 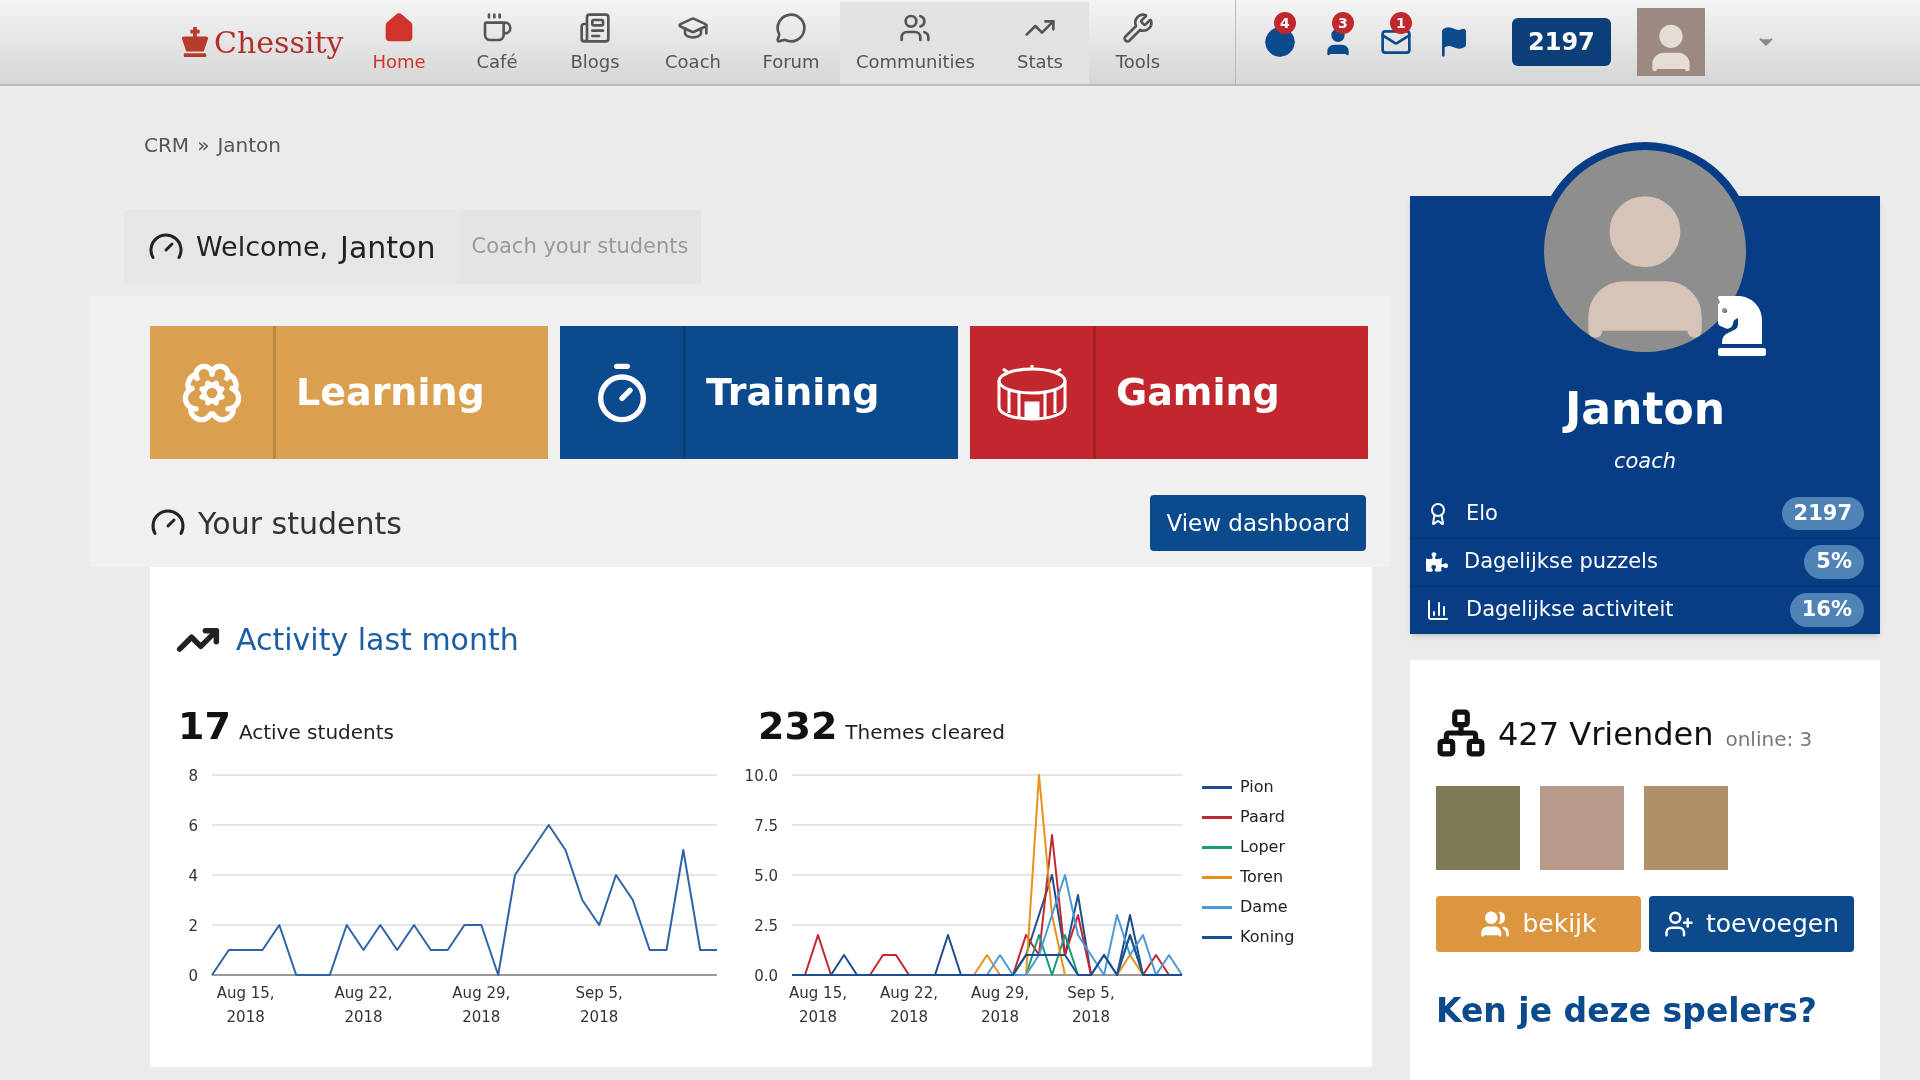 What do you see at coordinates (1401, 23) in the screenshot?
I see `notification-badge: 1` at bounding box center [1401, 23].